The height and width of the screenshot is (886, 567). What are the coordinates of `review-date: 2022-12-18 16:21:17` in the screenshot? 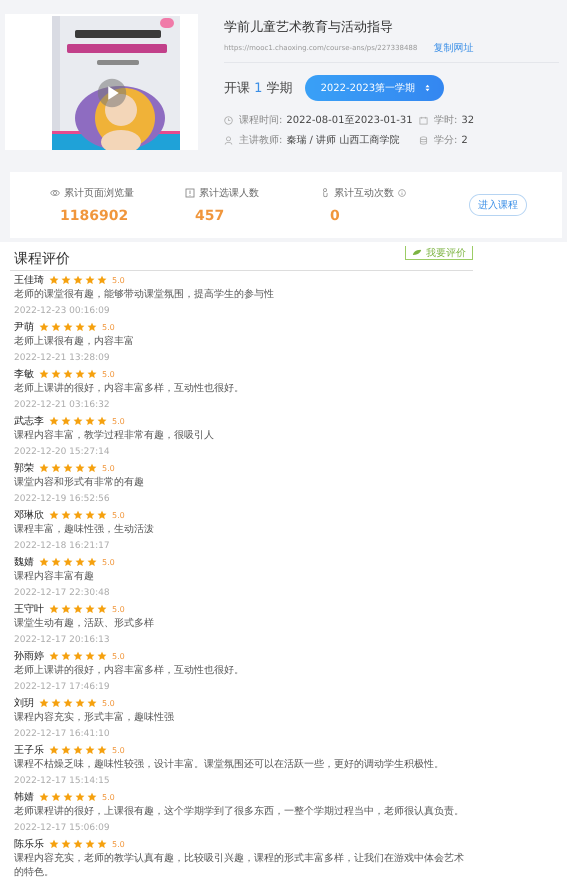 It's located at (62, 546).